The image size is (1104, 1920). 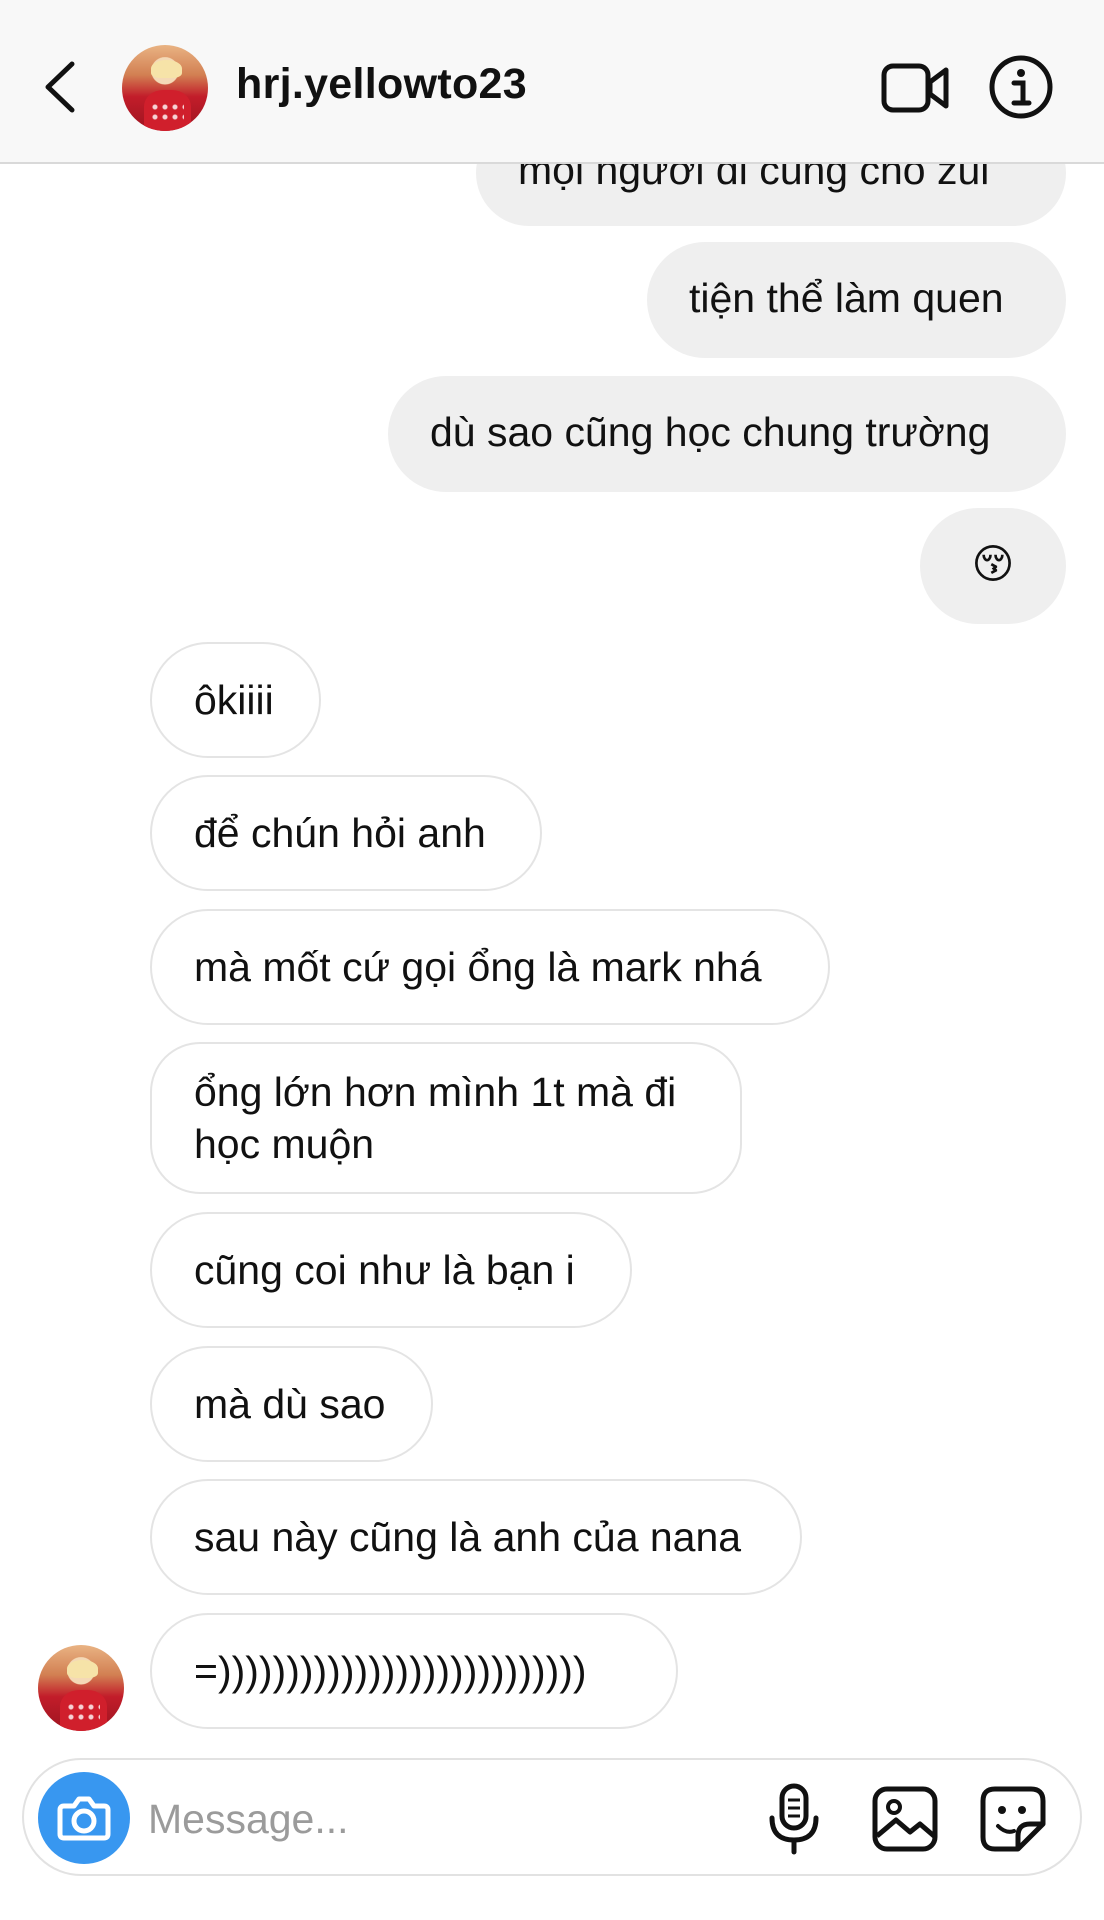 I want to click on incoming-message: sau này cũng là anh của nana, so click(x=476, y=1537).